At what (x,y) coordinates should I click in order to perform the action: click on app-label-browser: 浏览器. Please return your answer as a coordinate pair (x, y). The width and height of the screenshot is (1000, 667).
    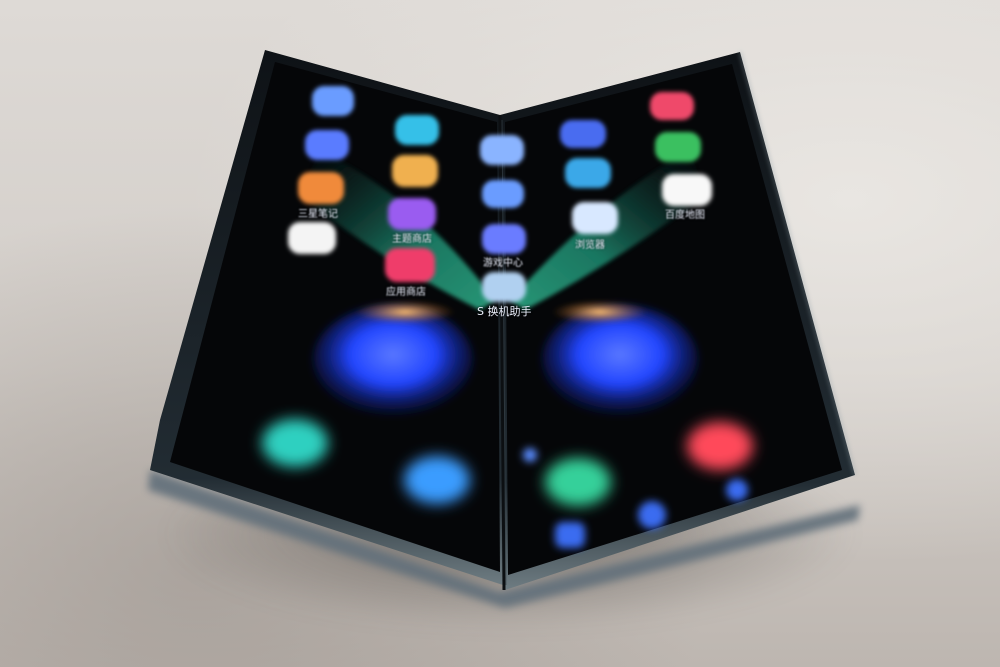
    Looking at the image, I should click on (590, 245).